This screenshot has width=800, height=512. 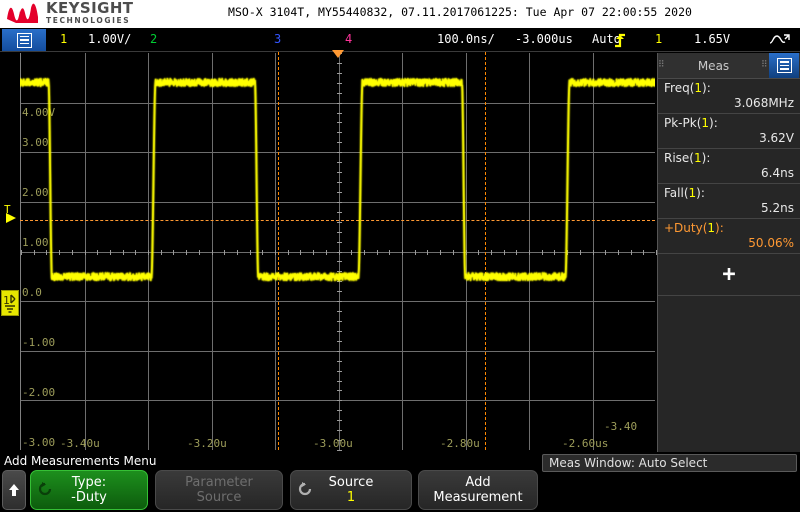 What do you see at coordinates (277, 39) in the screenshot?
I see `channel-3-button: 3` at bounding box center [277, 39].